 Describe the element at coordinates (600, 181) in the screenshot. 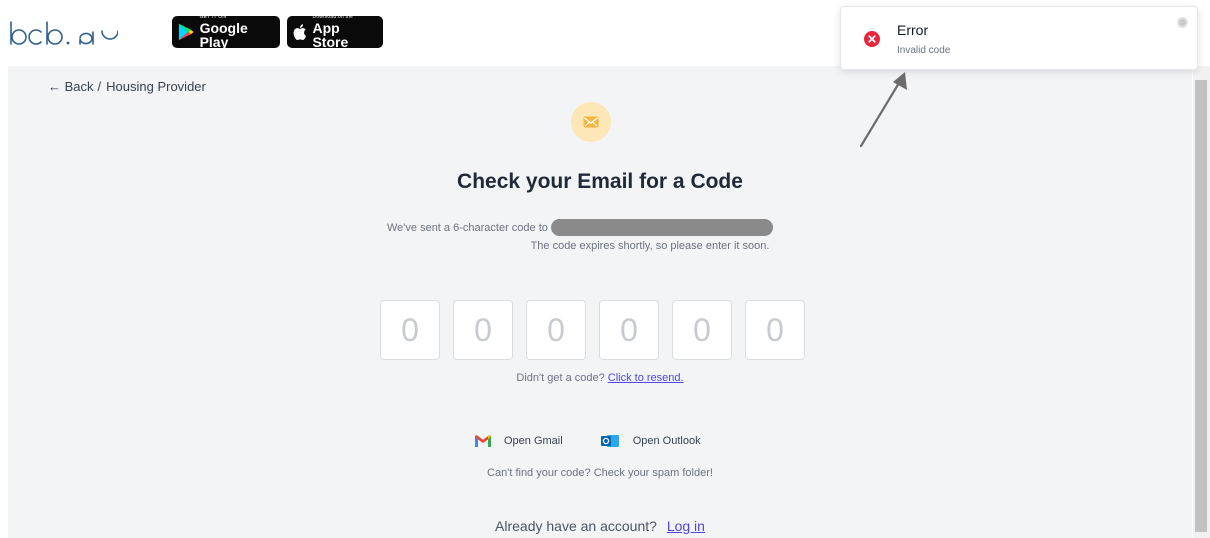

I see `page-title: Check your Email for a Code` at that location.